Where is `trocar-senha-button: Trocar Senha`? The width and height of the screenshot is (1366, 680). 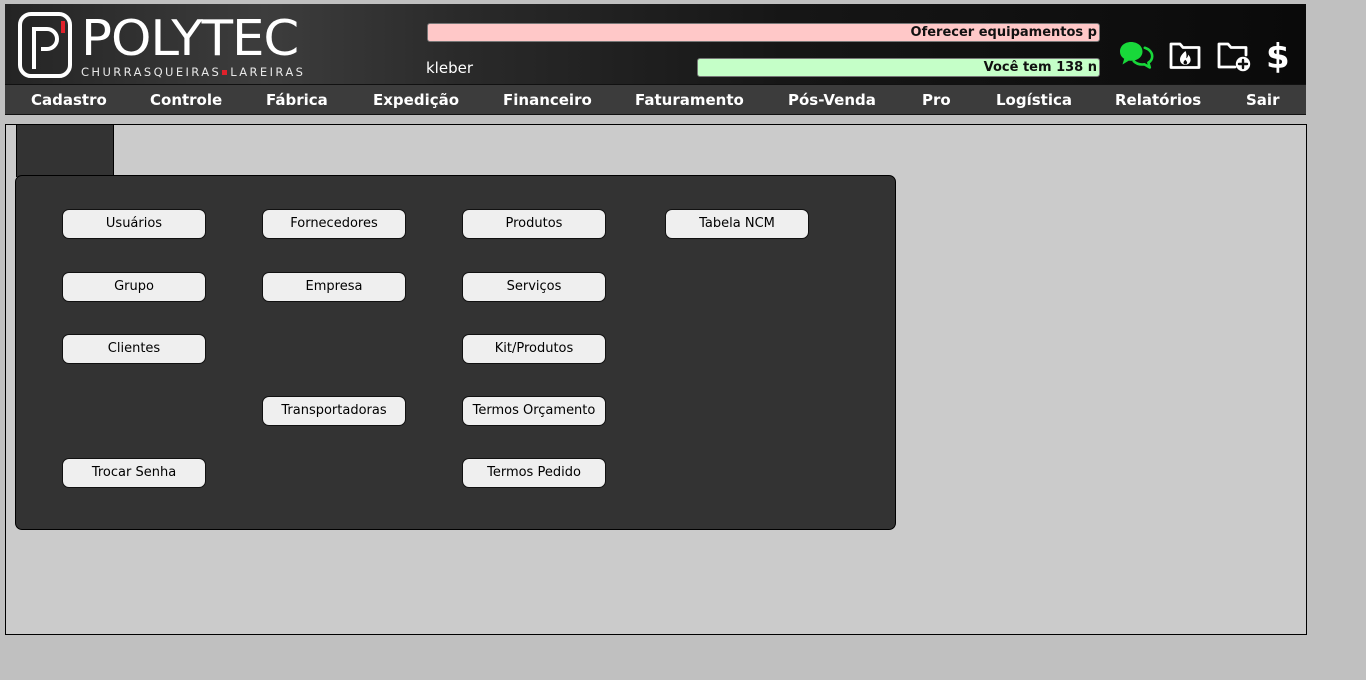 trocar-senha-button: Trocar Senha is located at coordinates (134, 473).